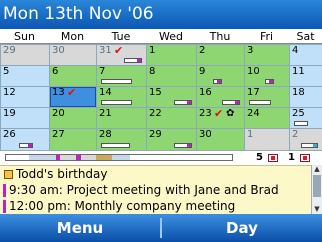 The image size is (322, 242). I want to click on weekday-label-wed: Wed, so click(171, 36).